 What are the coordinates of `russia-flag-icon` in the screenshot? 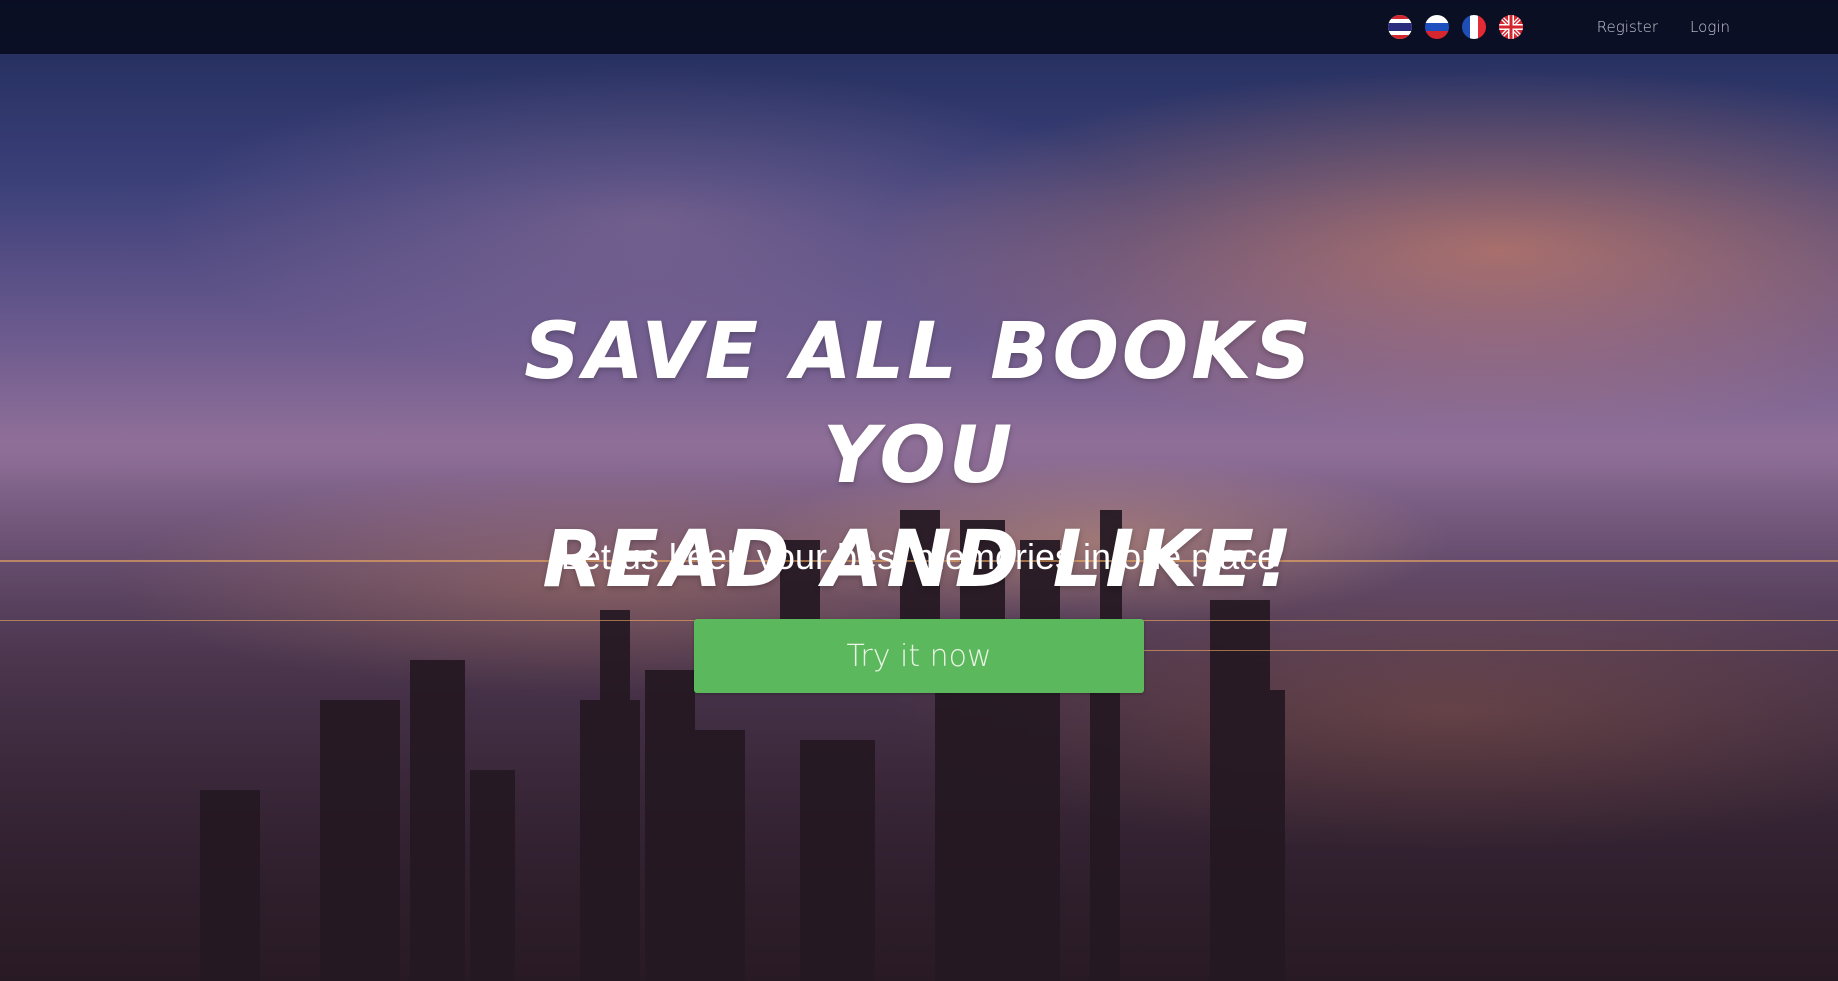 It's located at (1436, 27).